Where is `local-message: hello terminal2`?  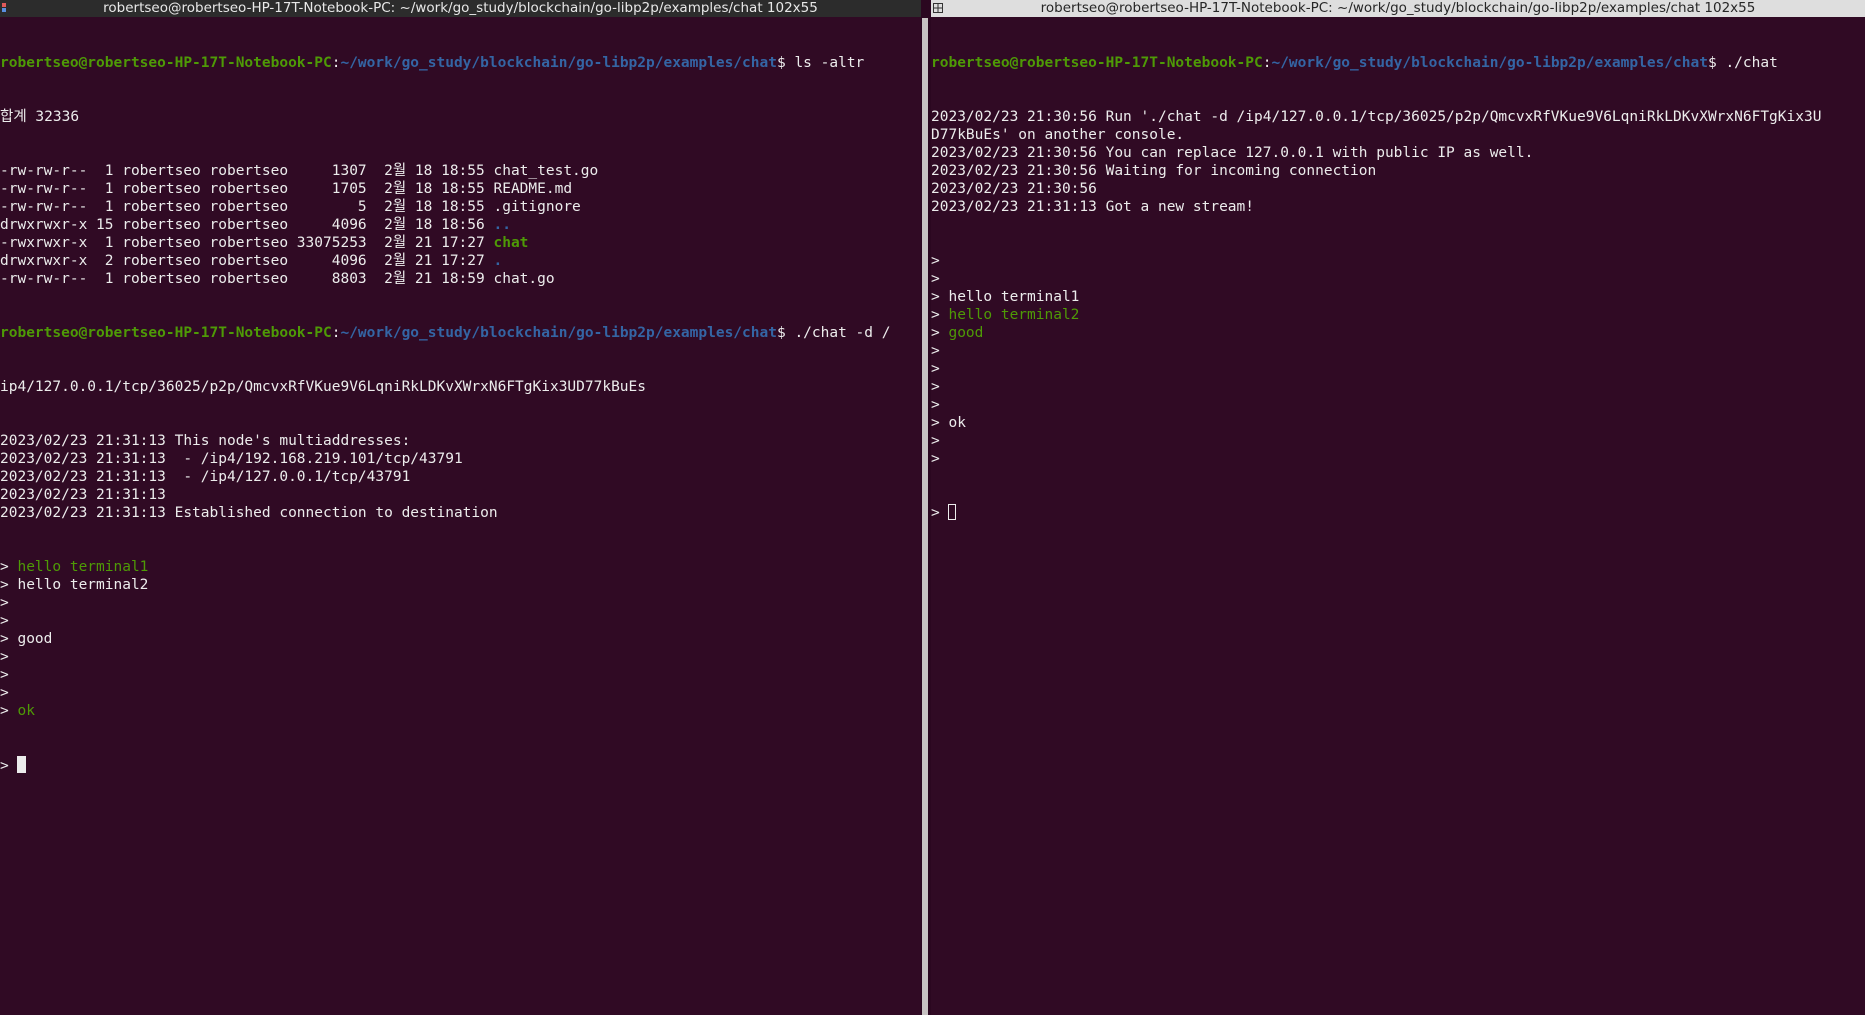
local-message: hello terminal2 is located at coordinates (83, 585).